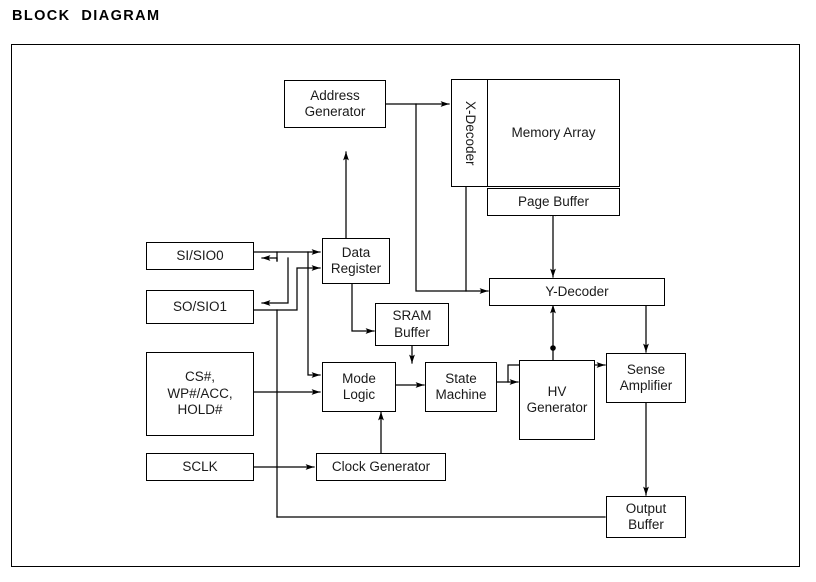 This screenshot has height=582, width=816. What do you see at coordinates (356, 261) in the screenshot?
I see `block-data-register: Data Register` at bounding box center [356, 261].